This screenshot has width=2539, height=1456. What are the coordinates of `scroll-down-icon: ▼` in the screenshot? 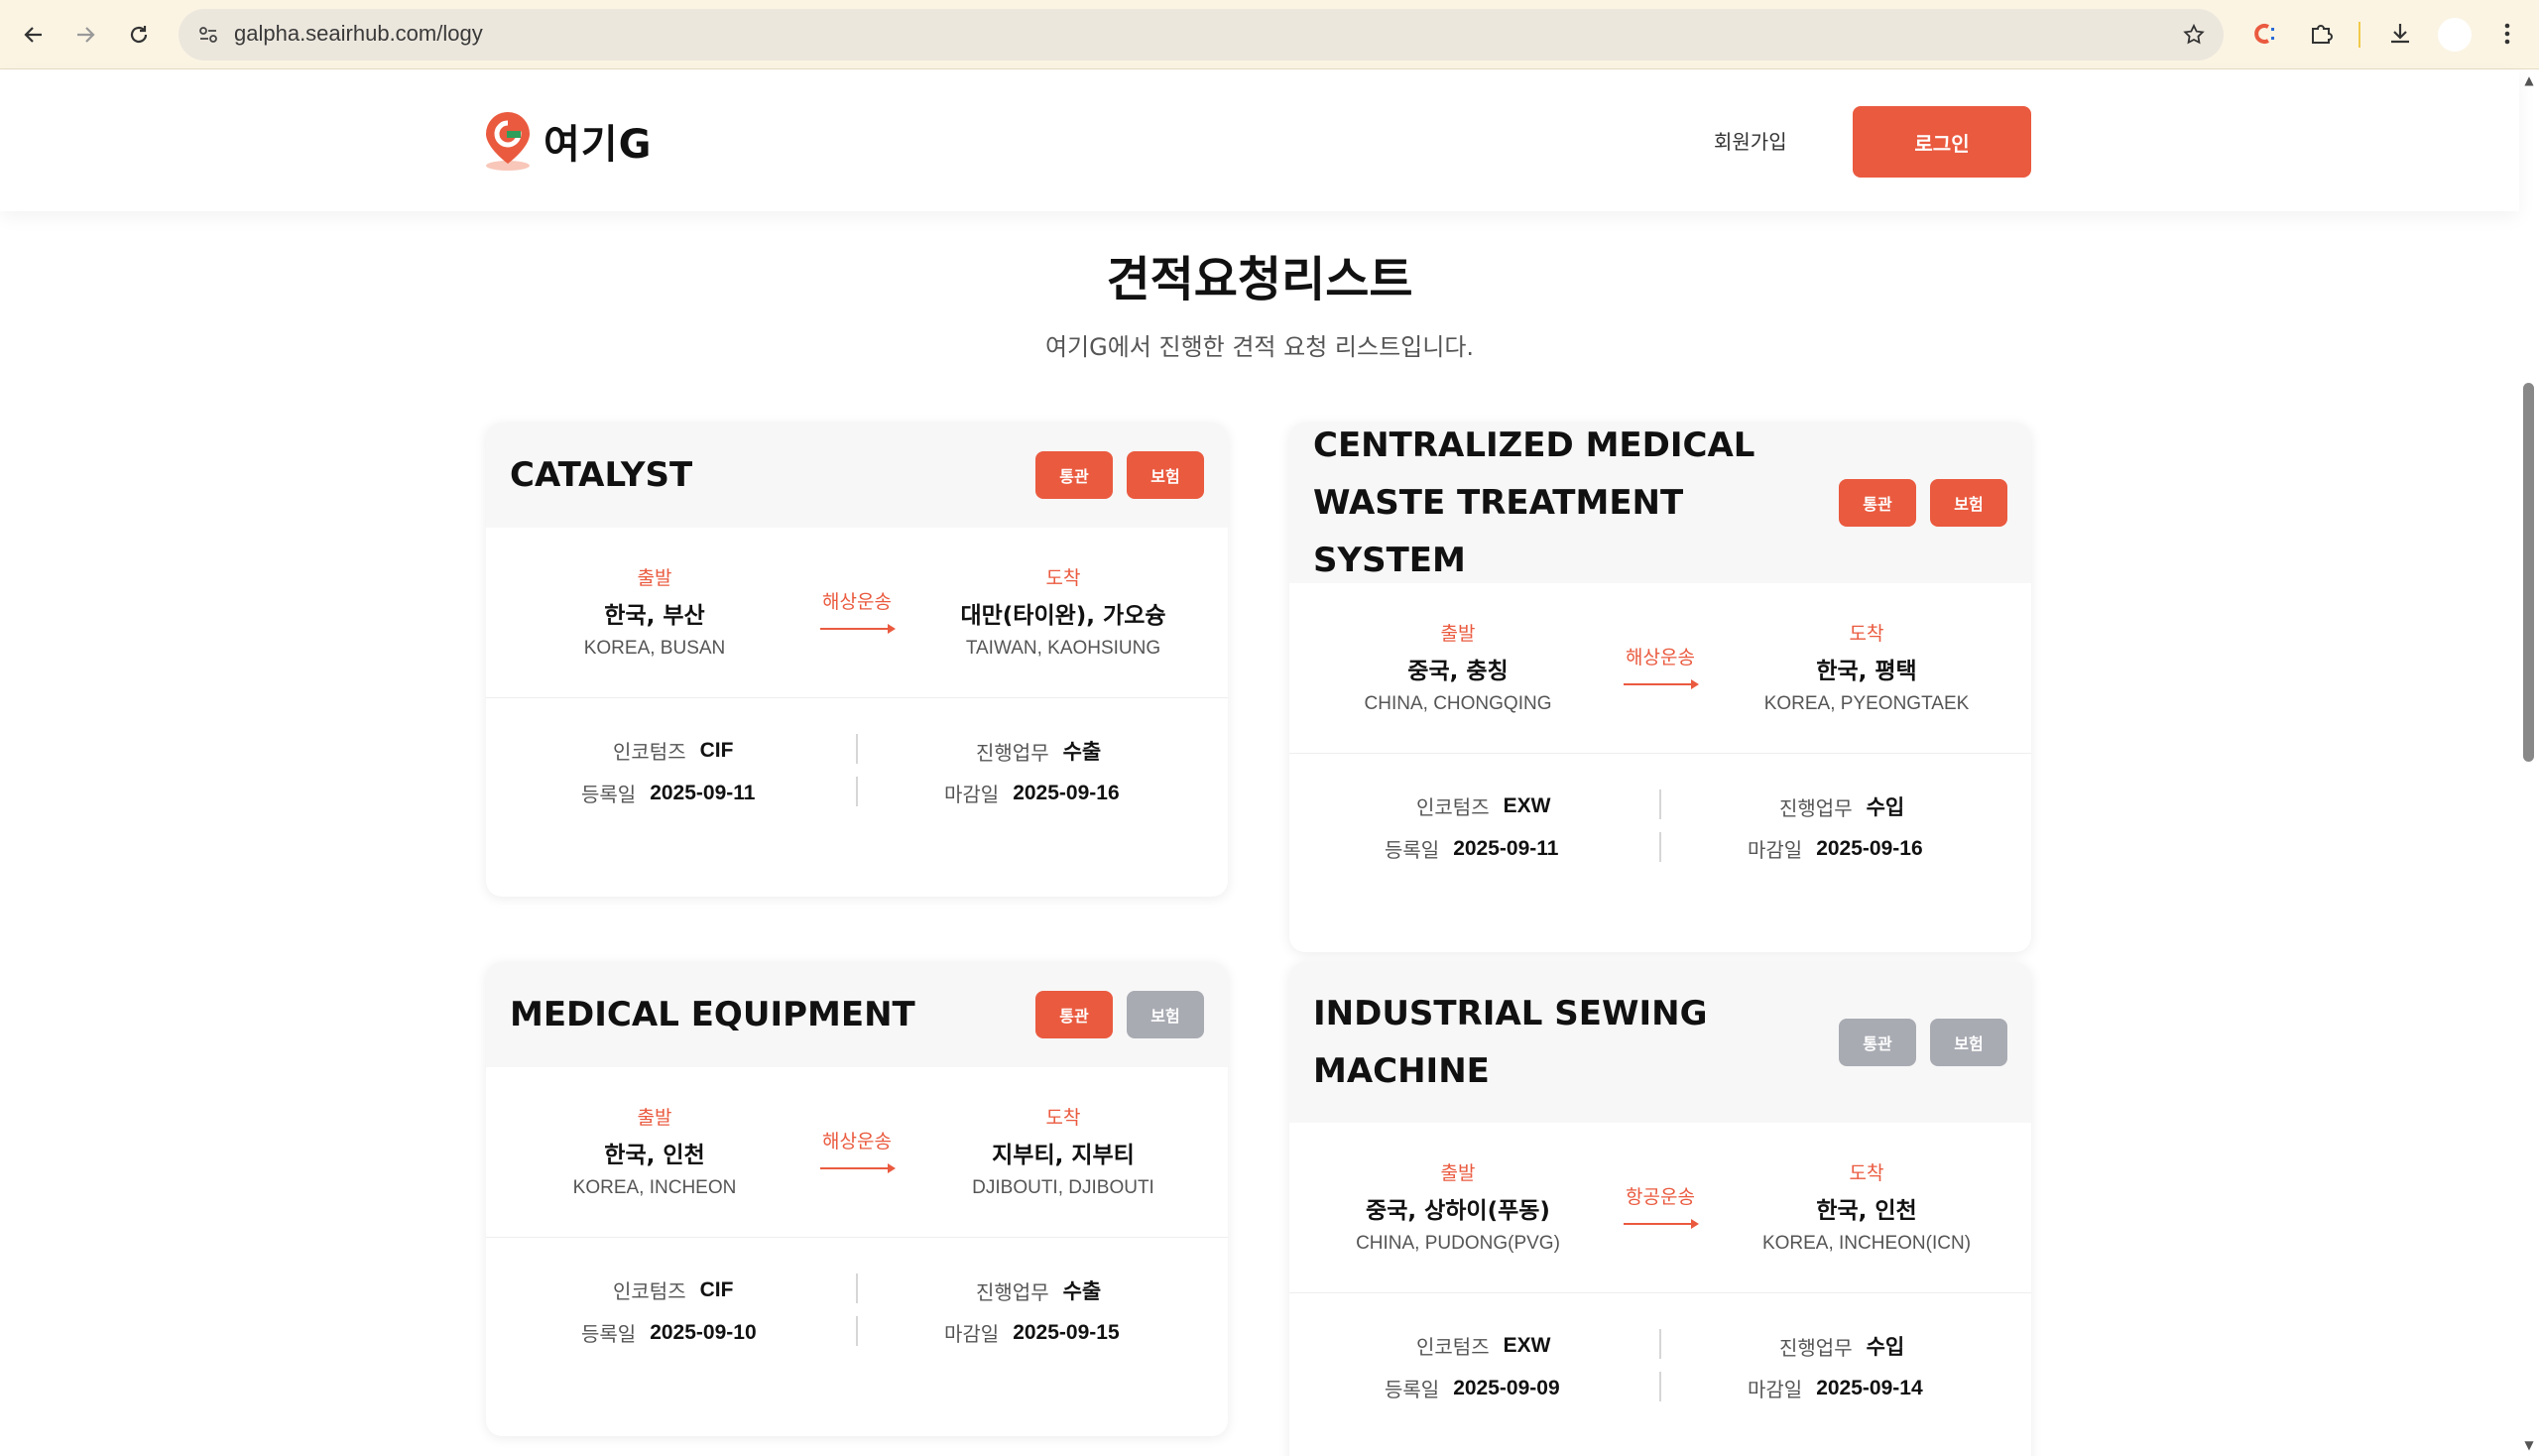 It's located at (2529, 1445).